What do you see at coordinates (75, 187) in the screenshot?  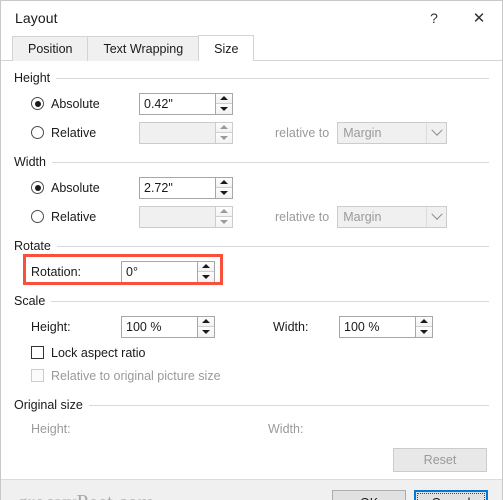 I see `width-absolute-label: Absolute` at bounding box center [75, 187].